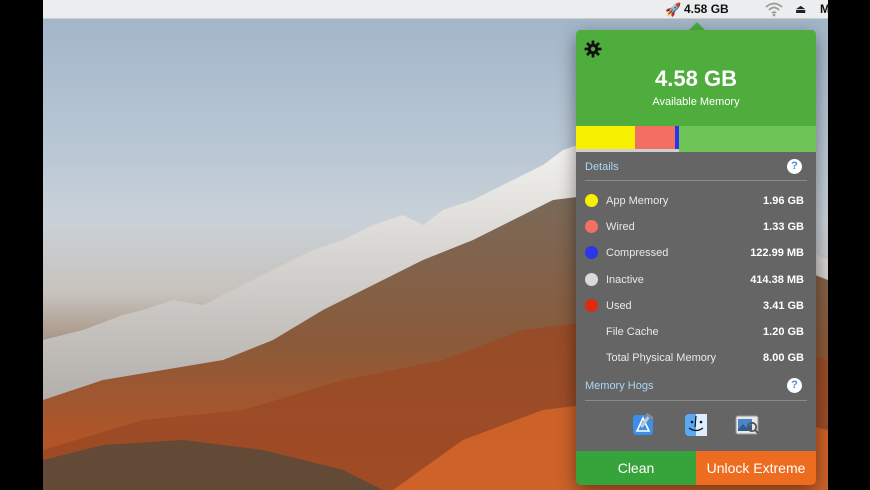 The width and height of the screenshot is (870, 490). Describe the element at coordinates (783, 358) in the screenshot. I see `detail-value: 8.00 GB` at that location.